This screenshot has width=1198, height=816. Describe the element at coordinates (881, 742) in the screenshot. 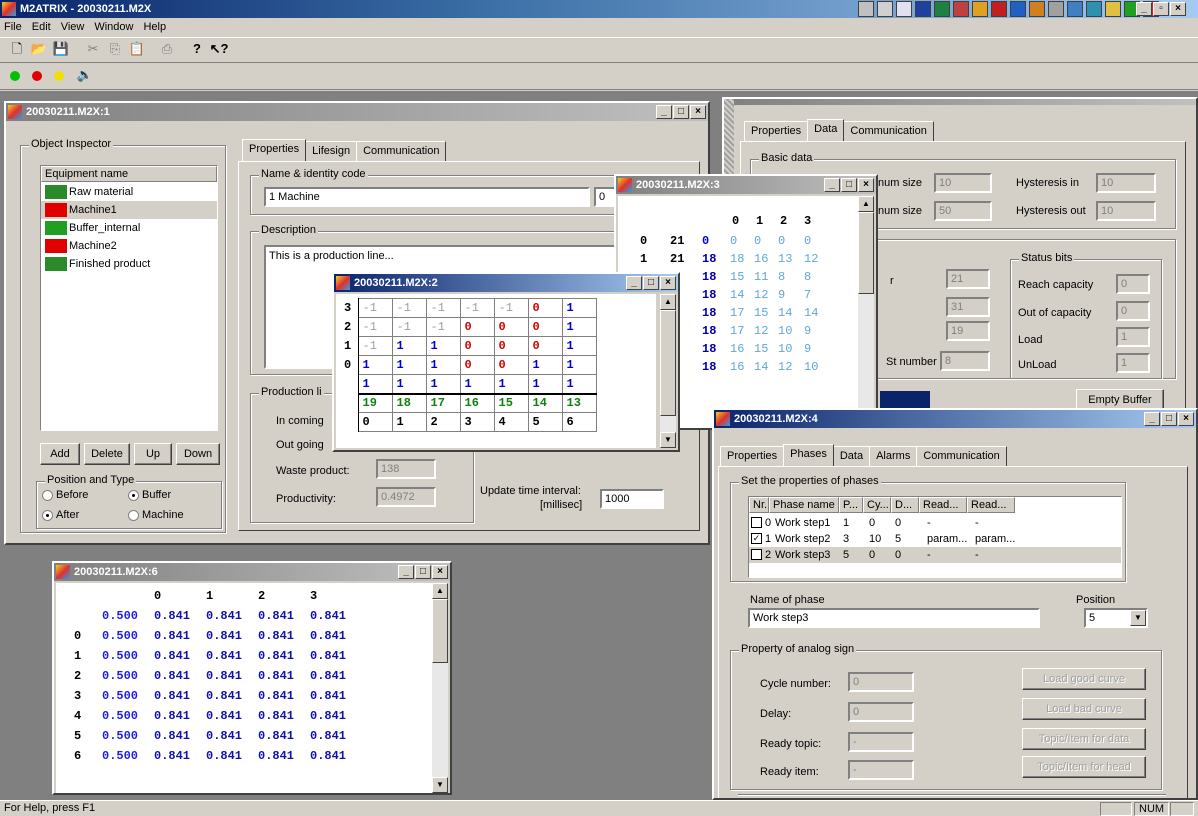

I see `ready-topic-field: -` at that location.